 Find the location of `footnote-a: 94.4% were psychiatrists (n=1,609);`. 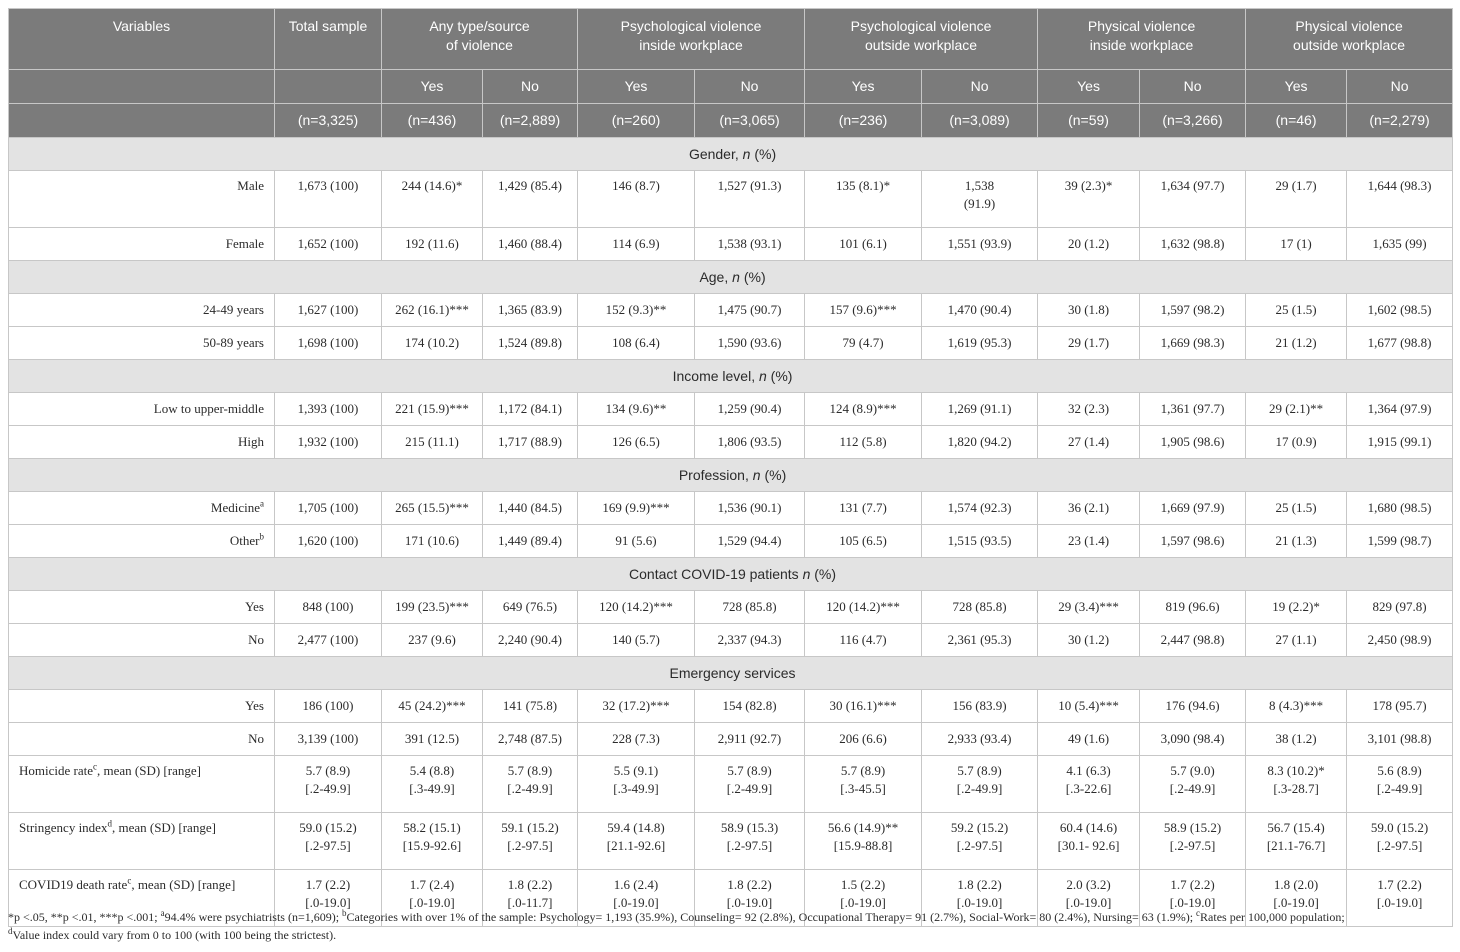

footnote-a: 94.4% were psychiatrists (n=1,609); is located at coordinates (253, 917).